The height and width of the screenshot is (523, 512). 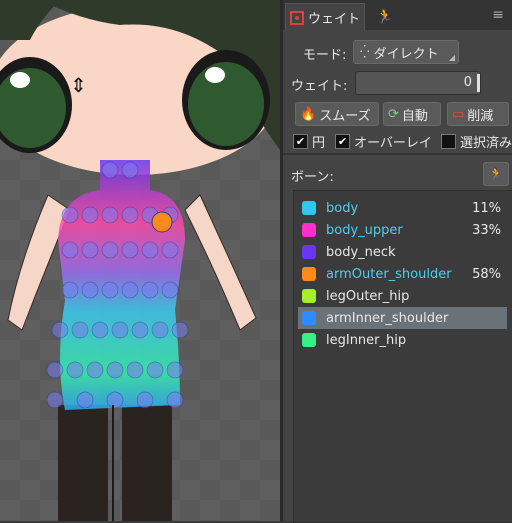 I want to click on bone-figure-icon: 🏃, so click(x=496, y=174).